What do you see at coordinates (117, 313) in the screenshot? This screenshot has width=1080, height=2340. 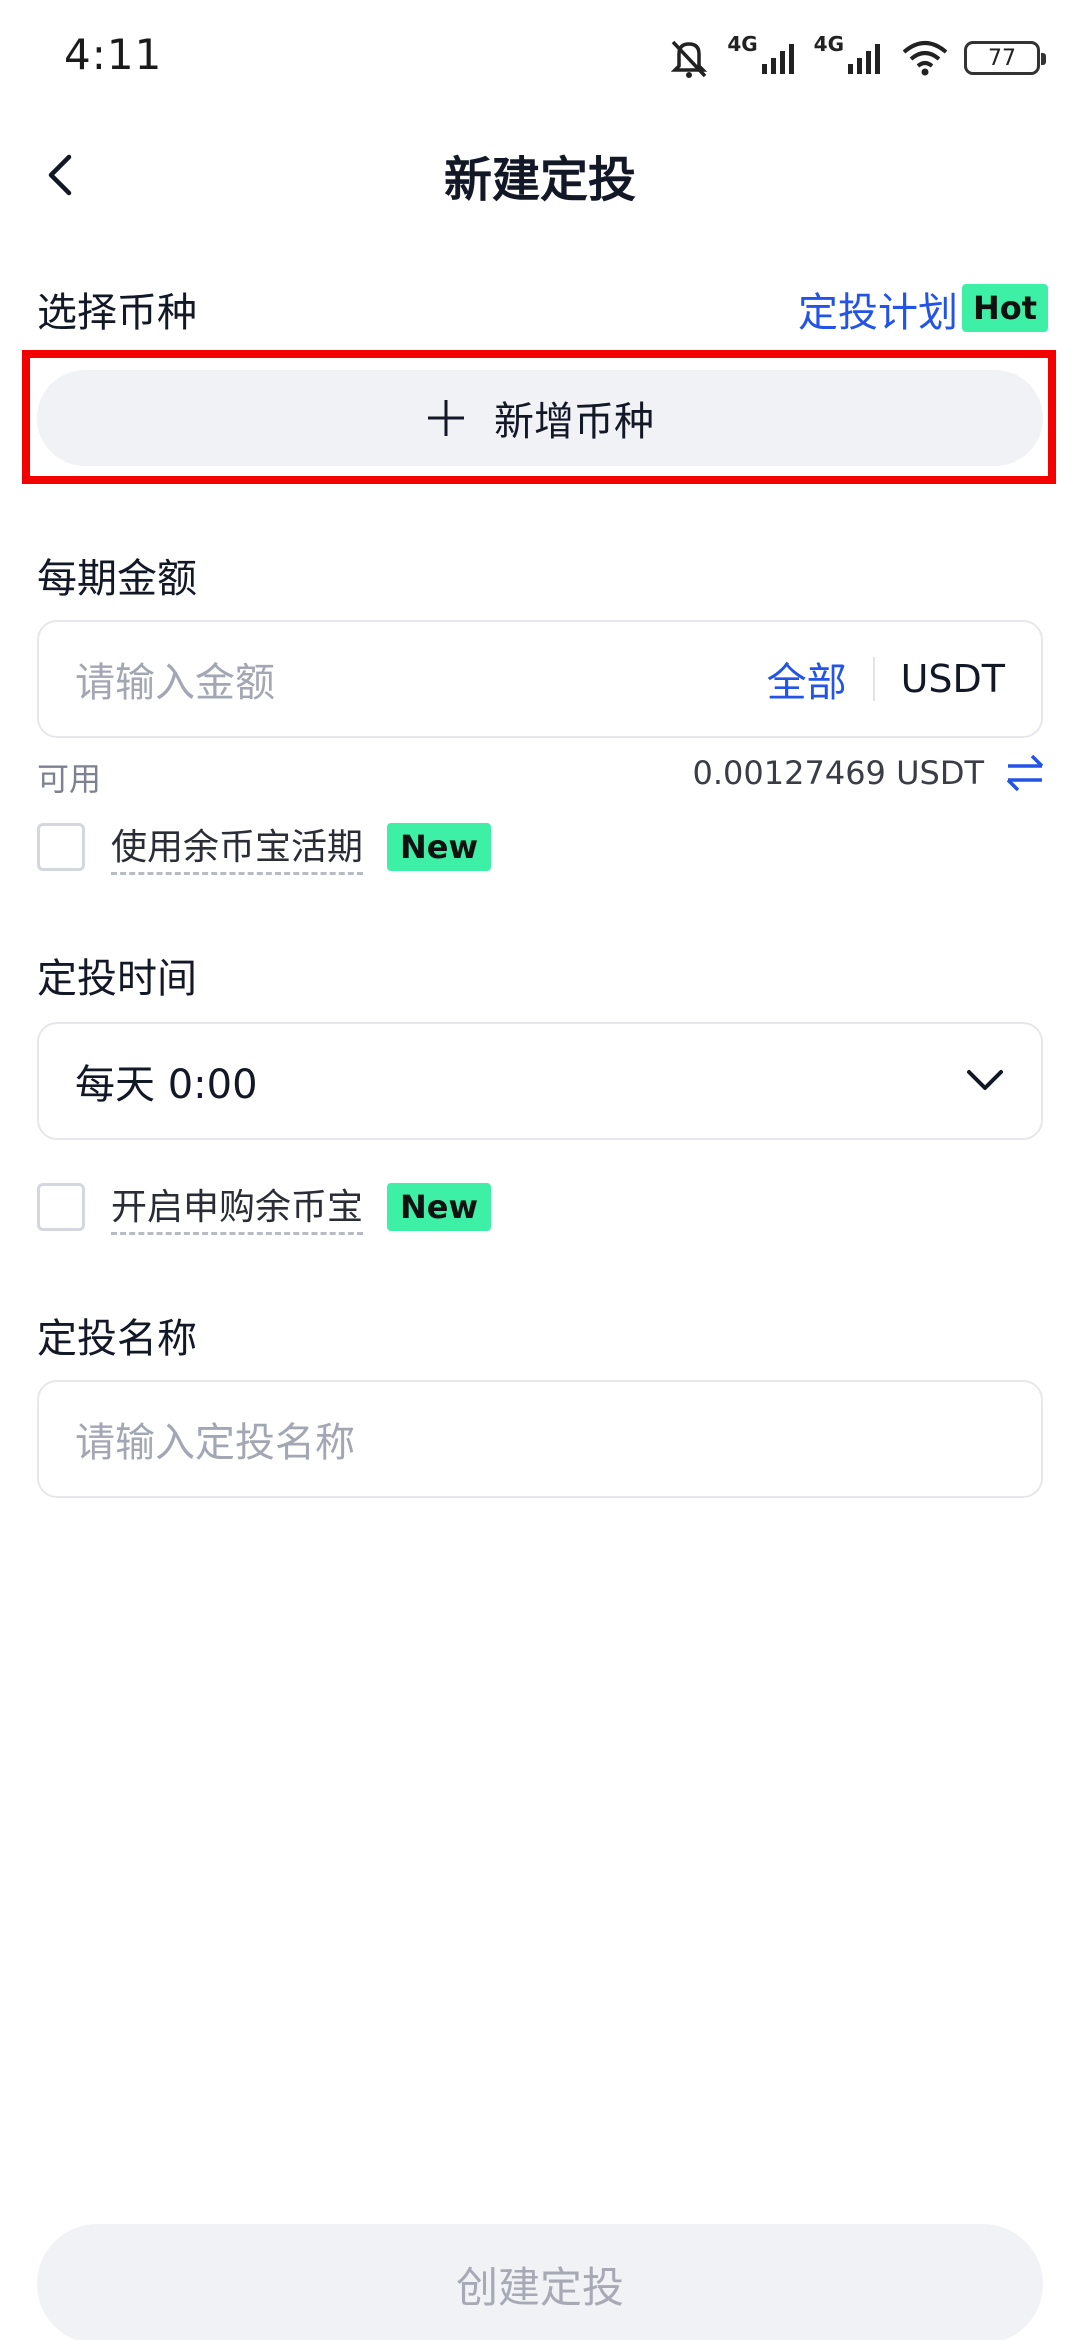 I see `coin-section-label: 选择币种` at bounding box center [117, 313].